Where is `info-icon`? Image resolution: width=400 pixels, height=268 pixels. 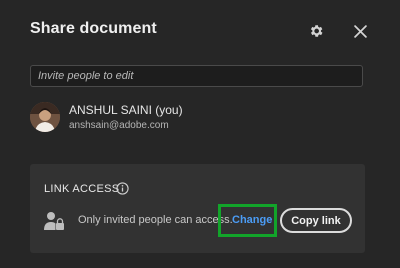 info-icon is located at coordinates (122, 188).